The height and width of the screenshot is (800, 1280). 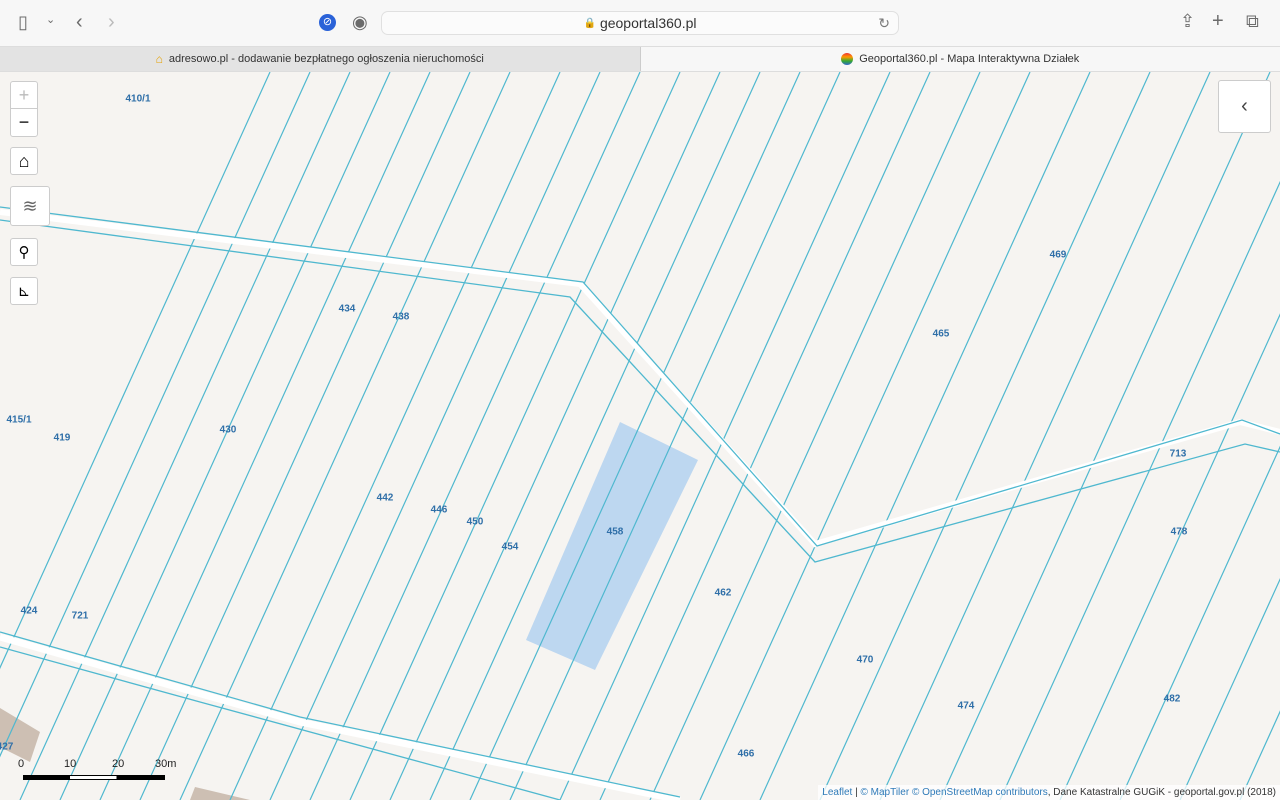 What do you see at coordinates (1187, 21) in the screenshot?
I see `share-icon: ⇪` at bounding box center [1187, 21].